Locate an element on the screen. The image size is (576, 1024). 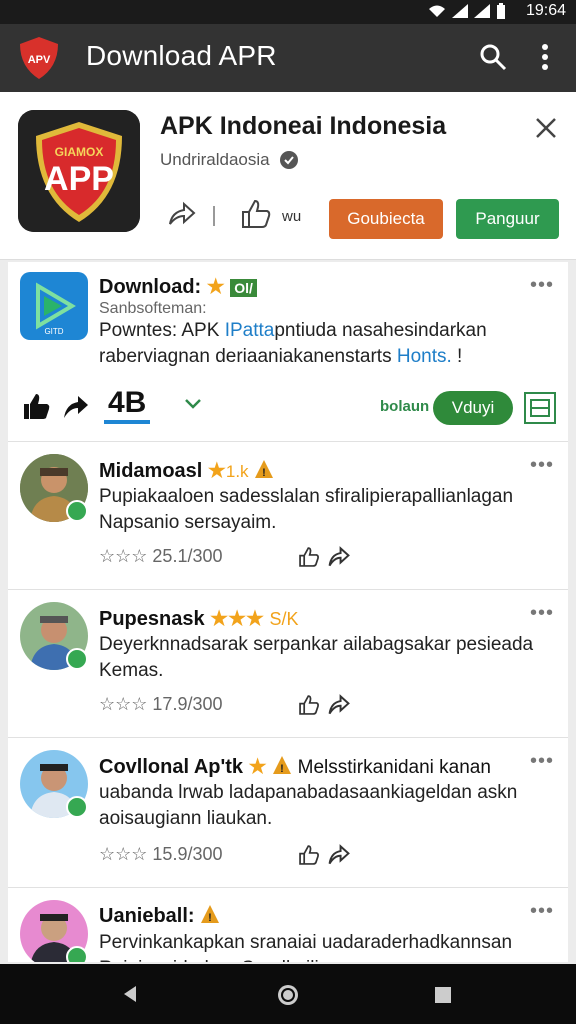
like-text: wu is located at coordinates (292, 216).